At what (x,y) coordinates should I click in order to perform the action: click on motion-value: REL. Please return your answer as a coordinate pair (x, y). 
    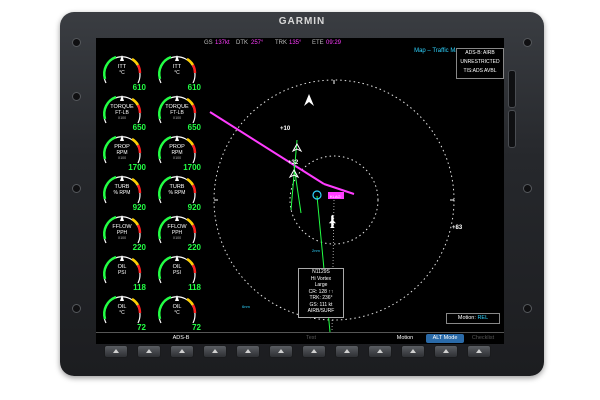
    Looking at the image, I should click on (483, 318).